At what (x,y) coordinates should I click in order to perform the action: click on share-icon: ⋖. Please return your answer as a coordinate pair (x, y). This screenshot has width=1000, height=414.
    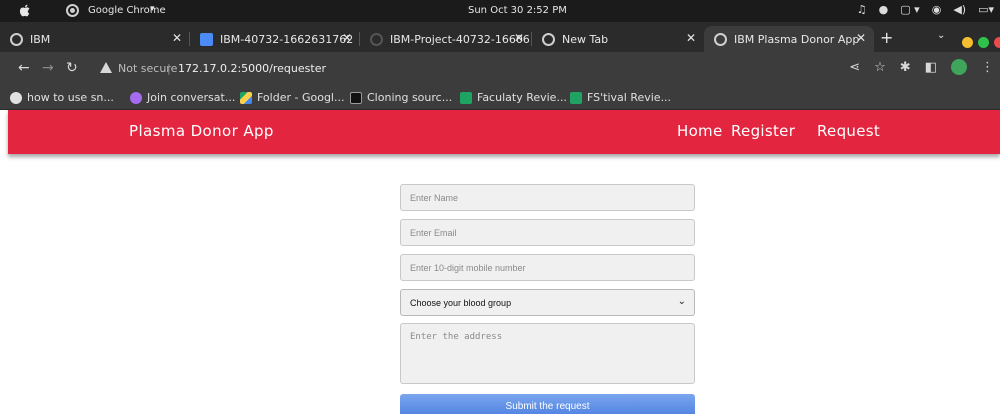
    Looking at the image, I should click on (854, 68).